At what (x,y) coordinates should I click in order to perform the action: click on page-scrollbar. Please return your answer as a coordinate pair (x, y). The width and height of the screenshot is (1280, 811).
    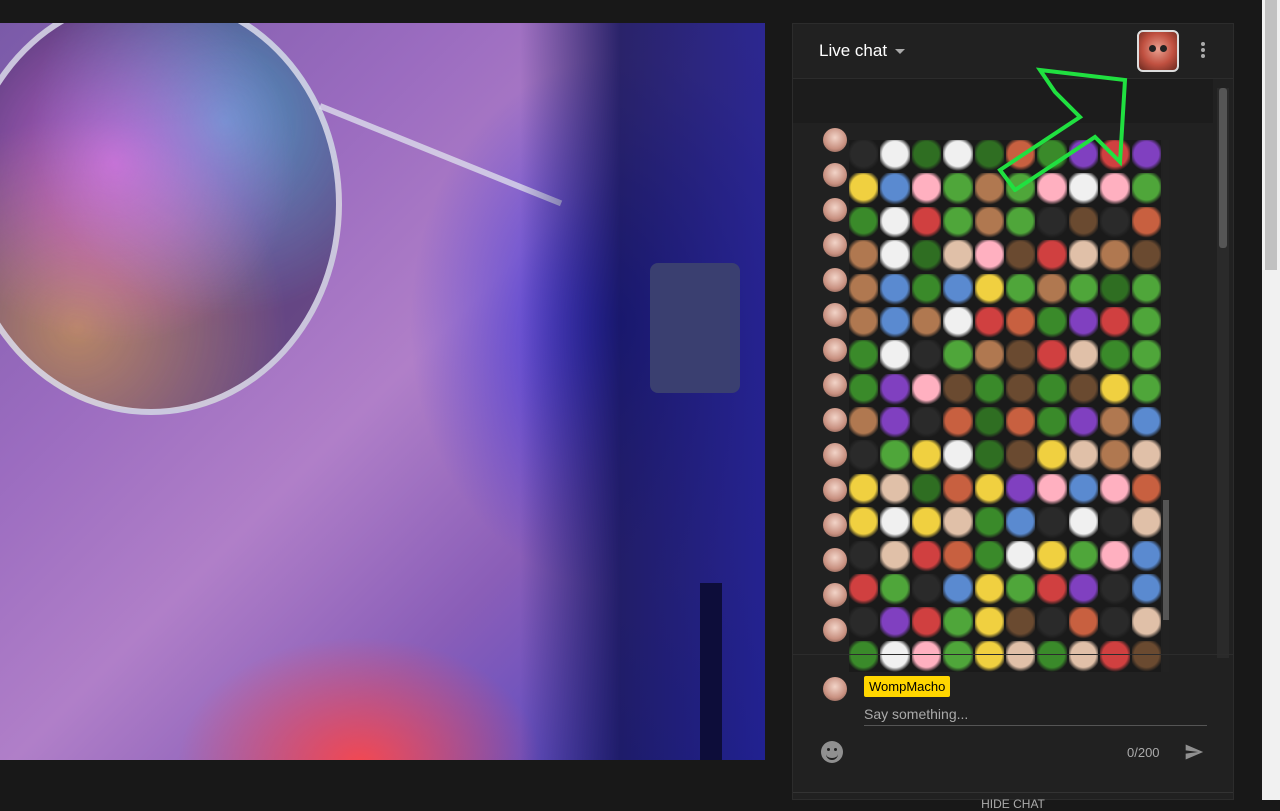
    Looking at the image, I should click on (1271, 400).